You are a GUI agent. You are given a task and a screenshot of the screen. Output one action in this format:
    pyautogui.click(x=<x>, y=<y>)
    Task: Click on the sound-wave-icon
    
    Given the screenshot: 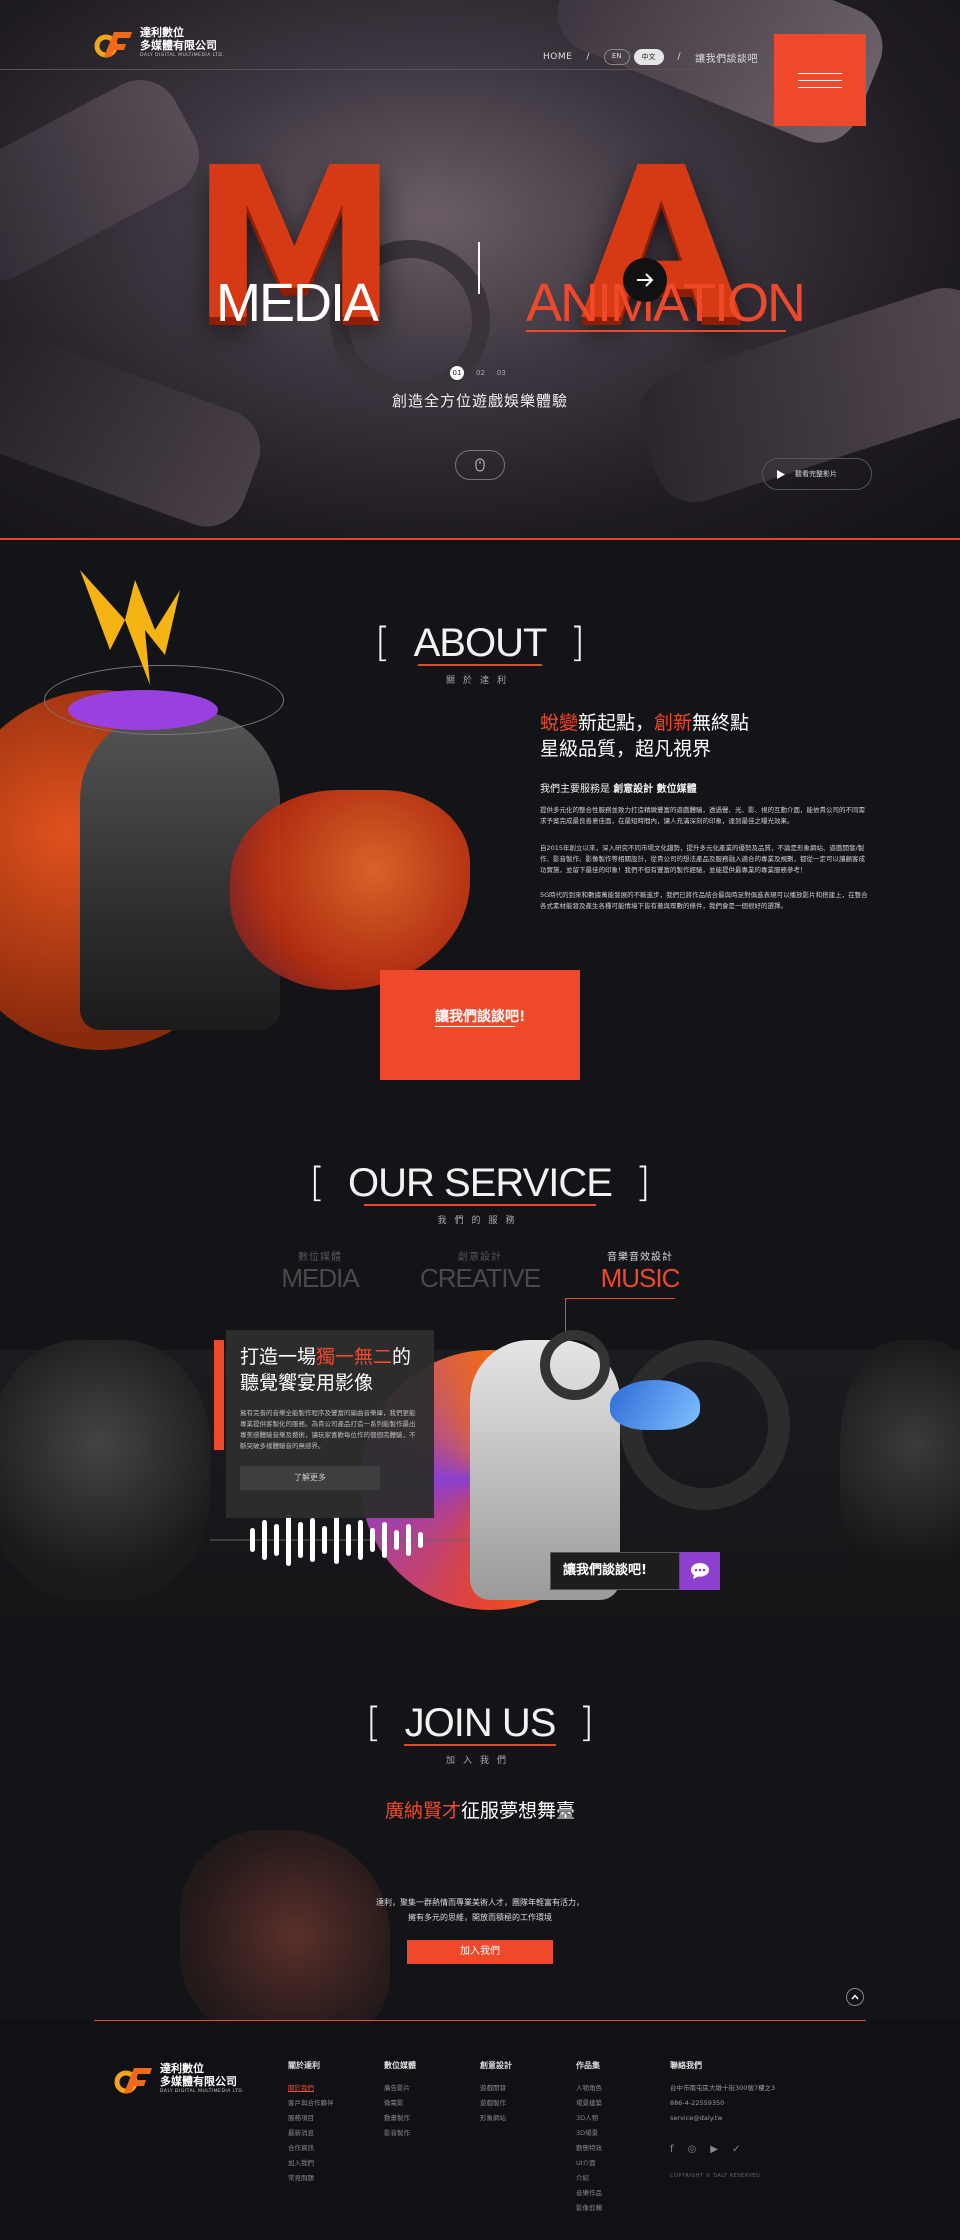 What is the action you would take?
    pyautogui.click(x=340, y=1540)
    